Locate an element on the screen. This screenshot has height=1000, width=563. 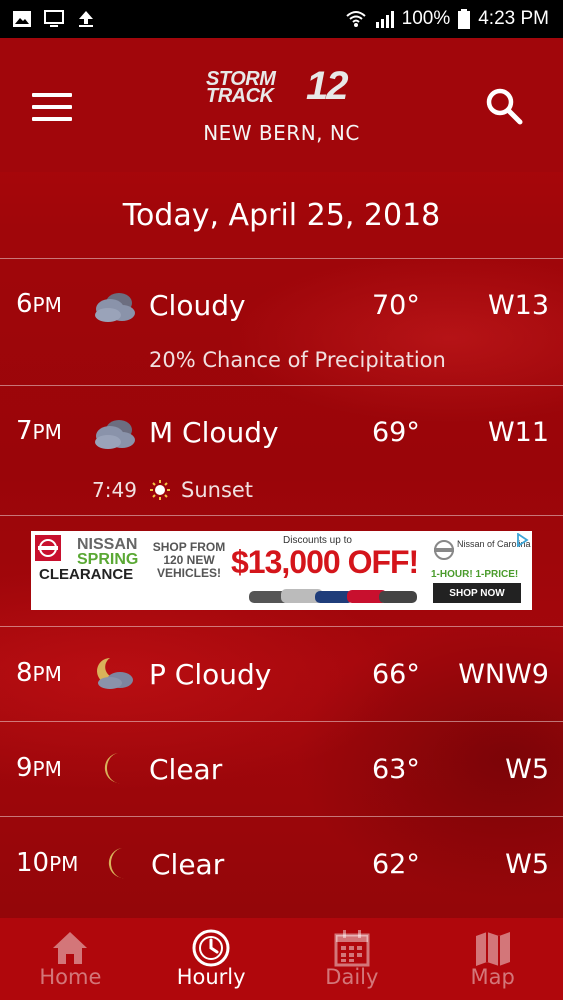
logo-line2: TRACK is located at coordinates (240, 96).